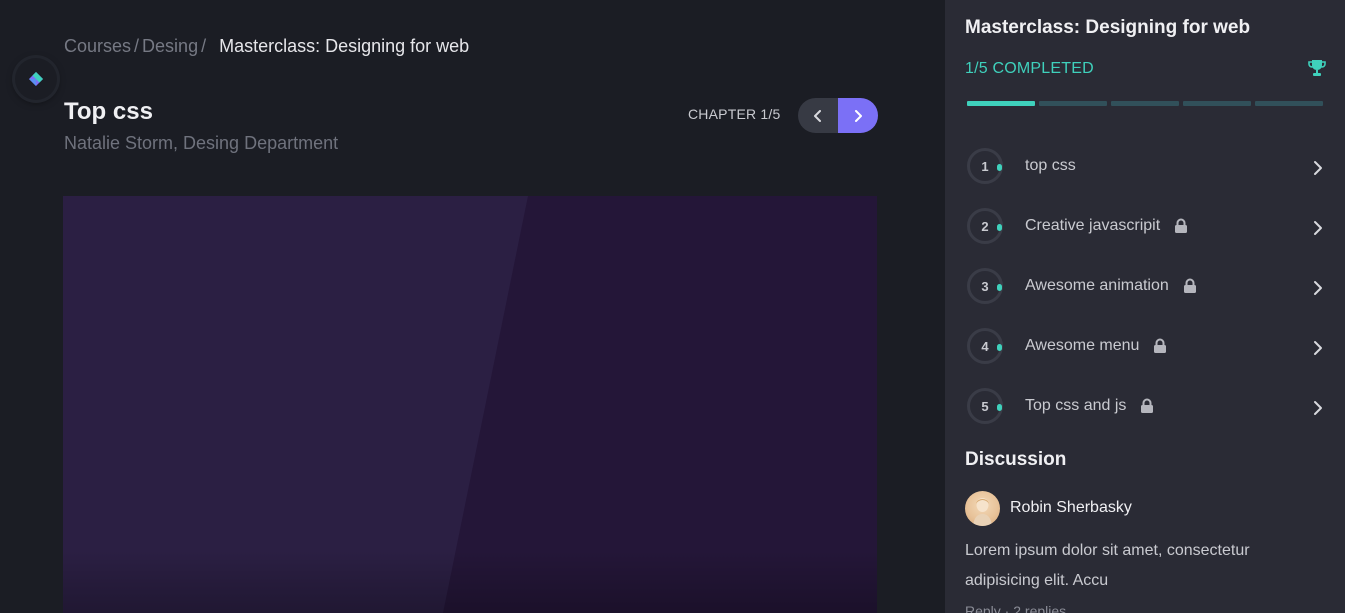 The height and width of the screenshot is (613, 1345). I want to click on chapter-label: Creative javascripit, so click(1106, 226).